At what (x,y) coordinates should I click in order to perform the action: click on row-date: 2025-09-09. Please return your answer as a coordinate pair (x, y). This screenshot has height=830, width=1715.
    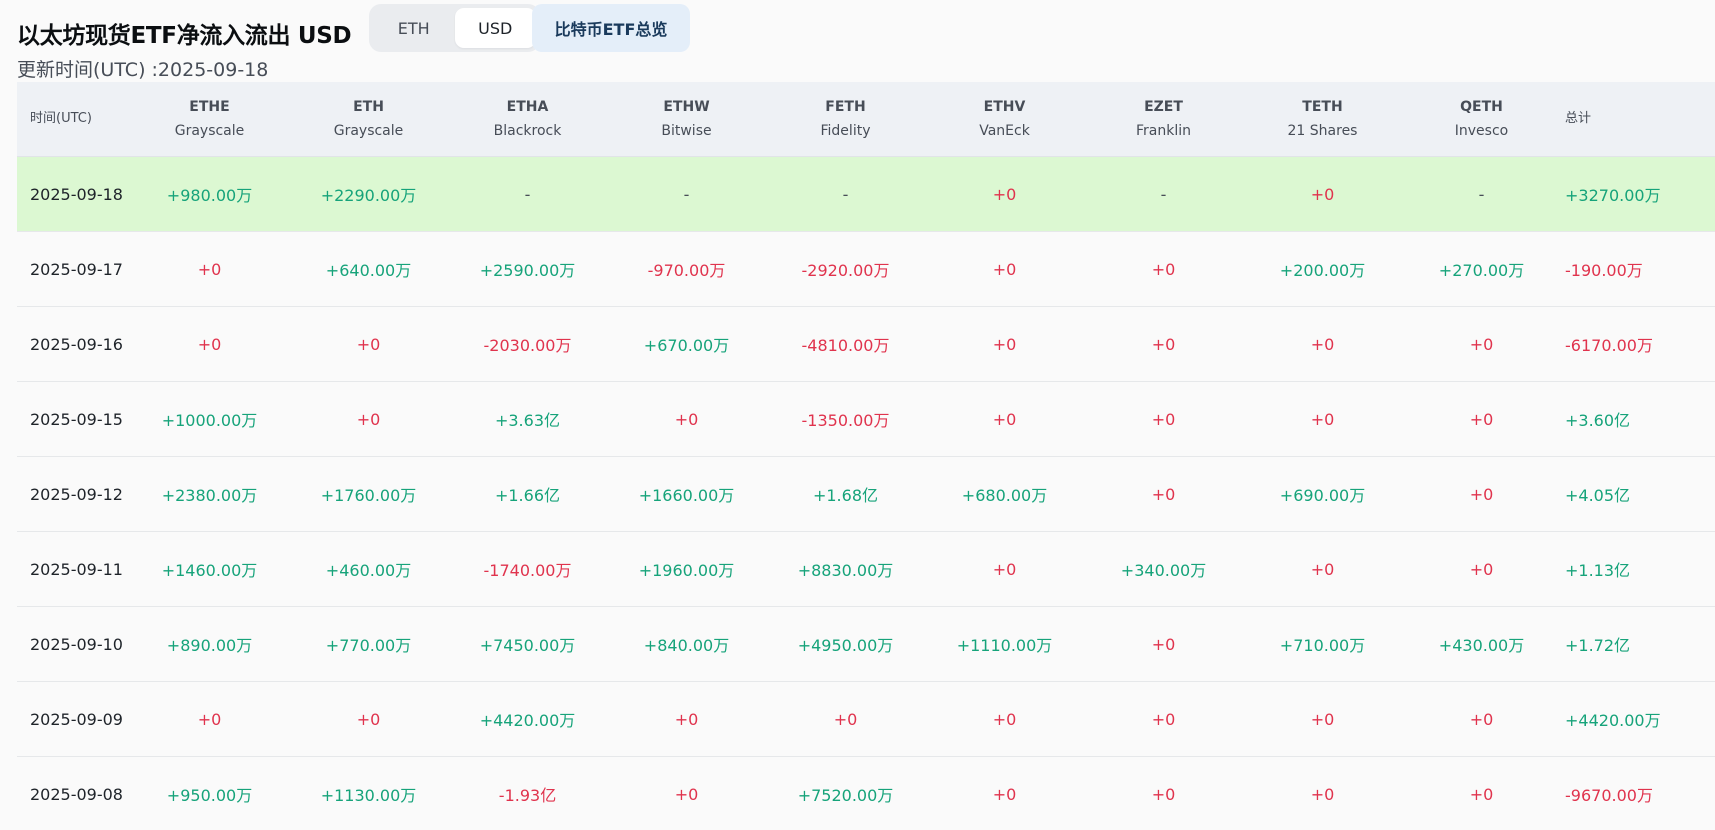
    Looking at the image, I should click on (76, 719).